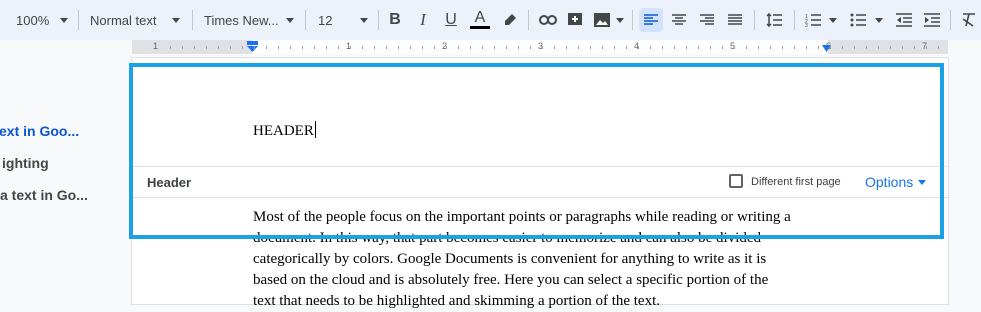 This screenshot has width=981, height=312. I want to click on different-first-page-label: Different first page, so click(796, 182).